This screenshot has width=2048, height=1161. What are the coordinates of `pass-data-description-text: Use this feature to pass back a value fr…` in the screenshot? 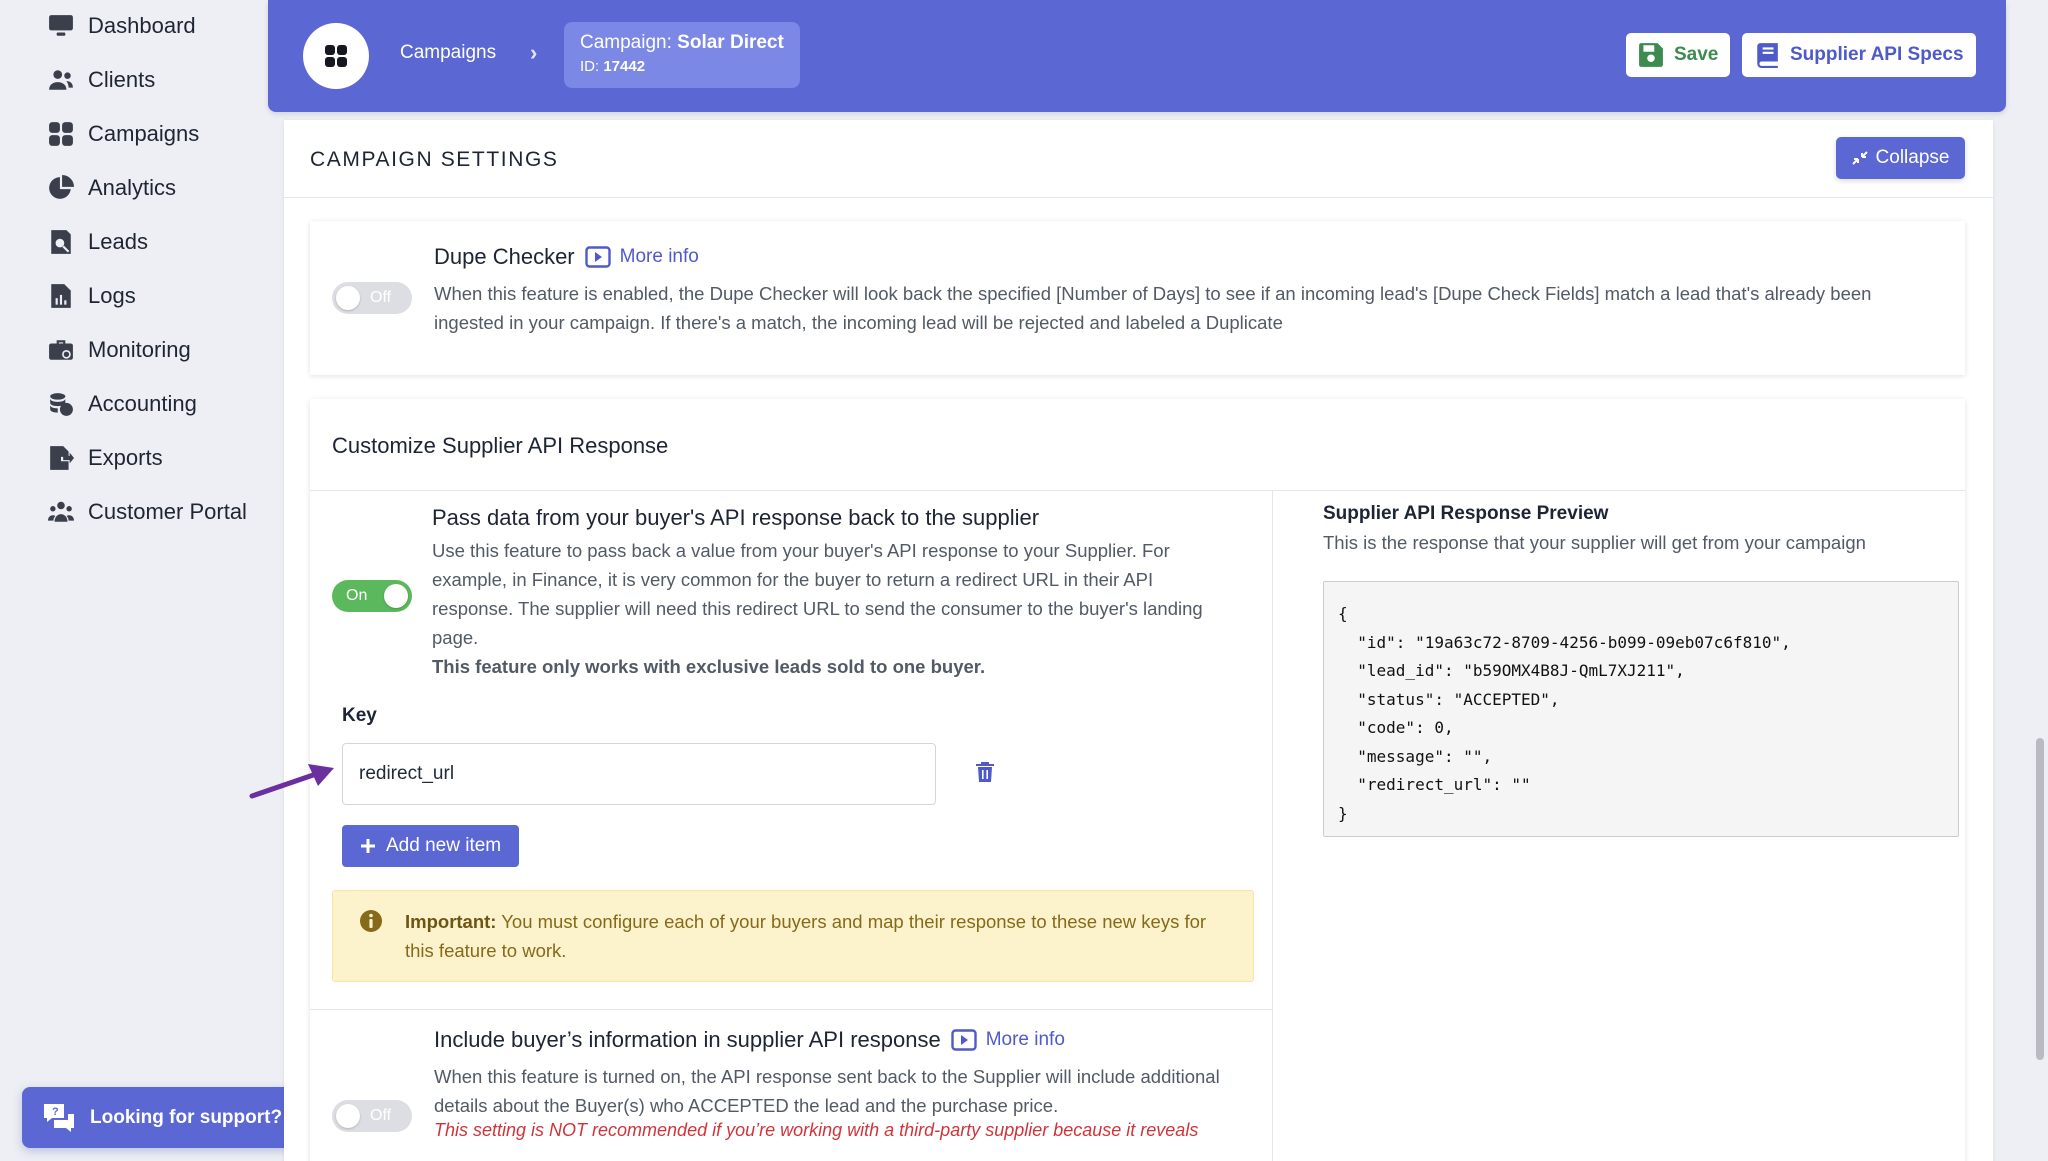 It's located at (817, 594).